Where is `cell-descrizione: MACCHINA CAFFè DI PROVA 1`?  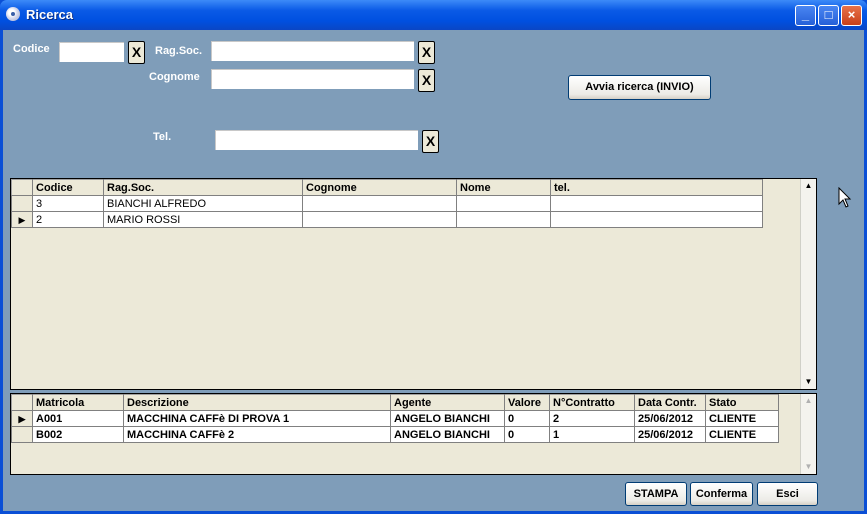 cell-descrizione: MACCHINA CAFFè DI PROVA 1 is located at coordinates (257, 418).